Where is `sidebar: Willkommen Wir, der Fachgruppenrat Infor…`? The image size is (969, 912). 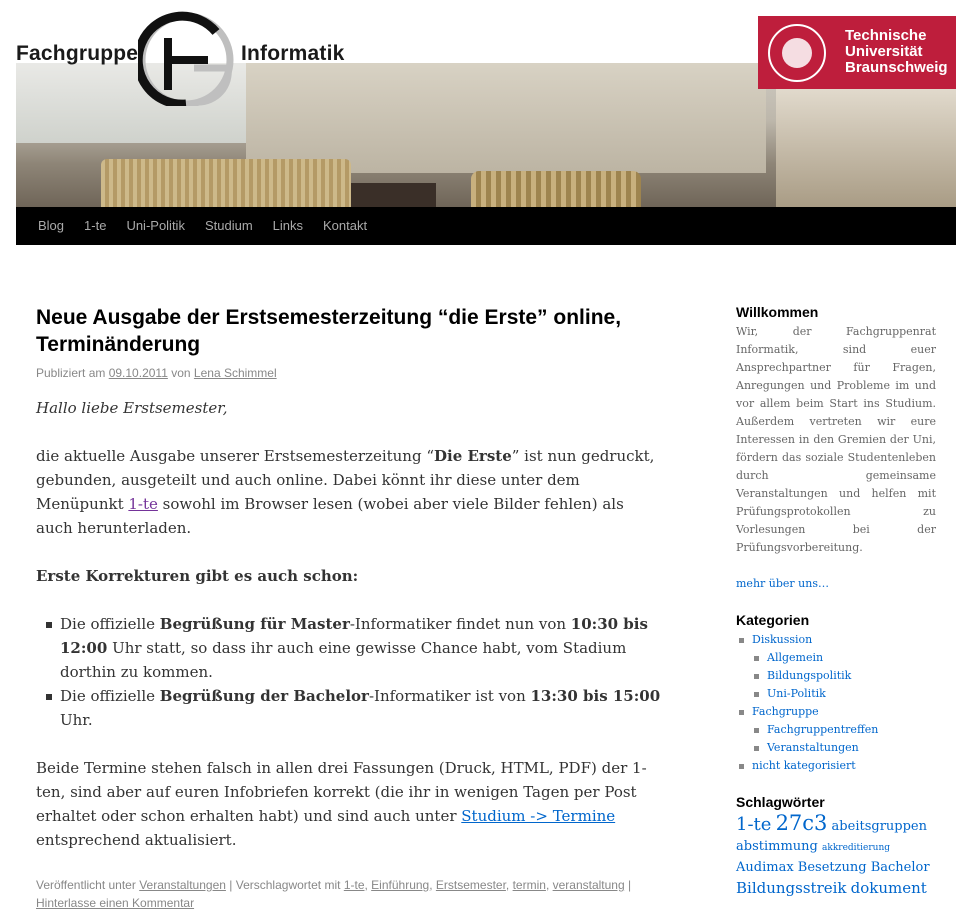
sidebar: Willkommen Wir, der Fachgruppenrat Infor… is located at coordinates (836, 601).